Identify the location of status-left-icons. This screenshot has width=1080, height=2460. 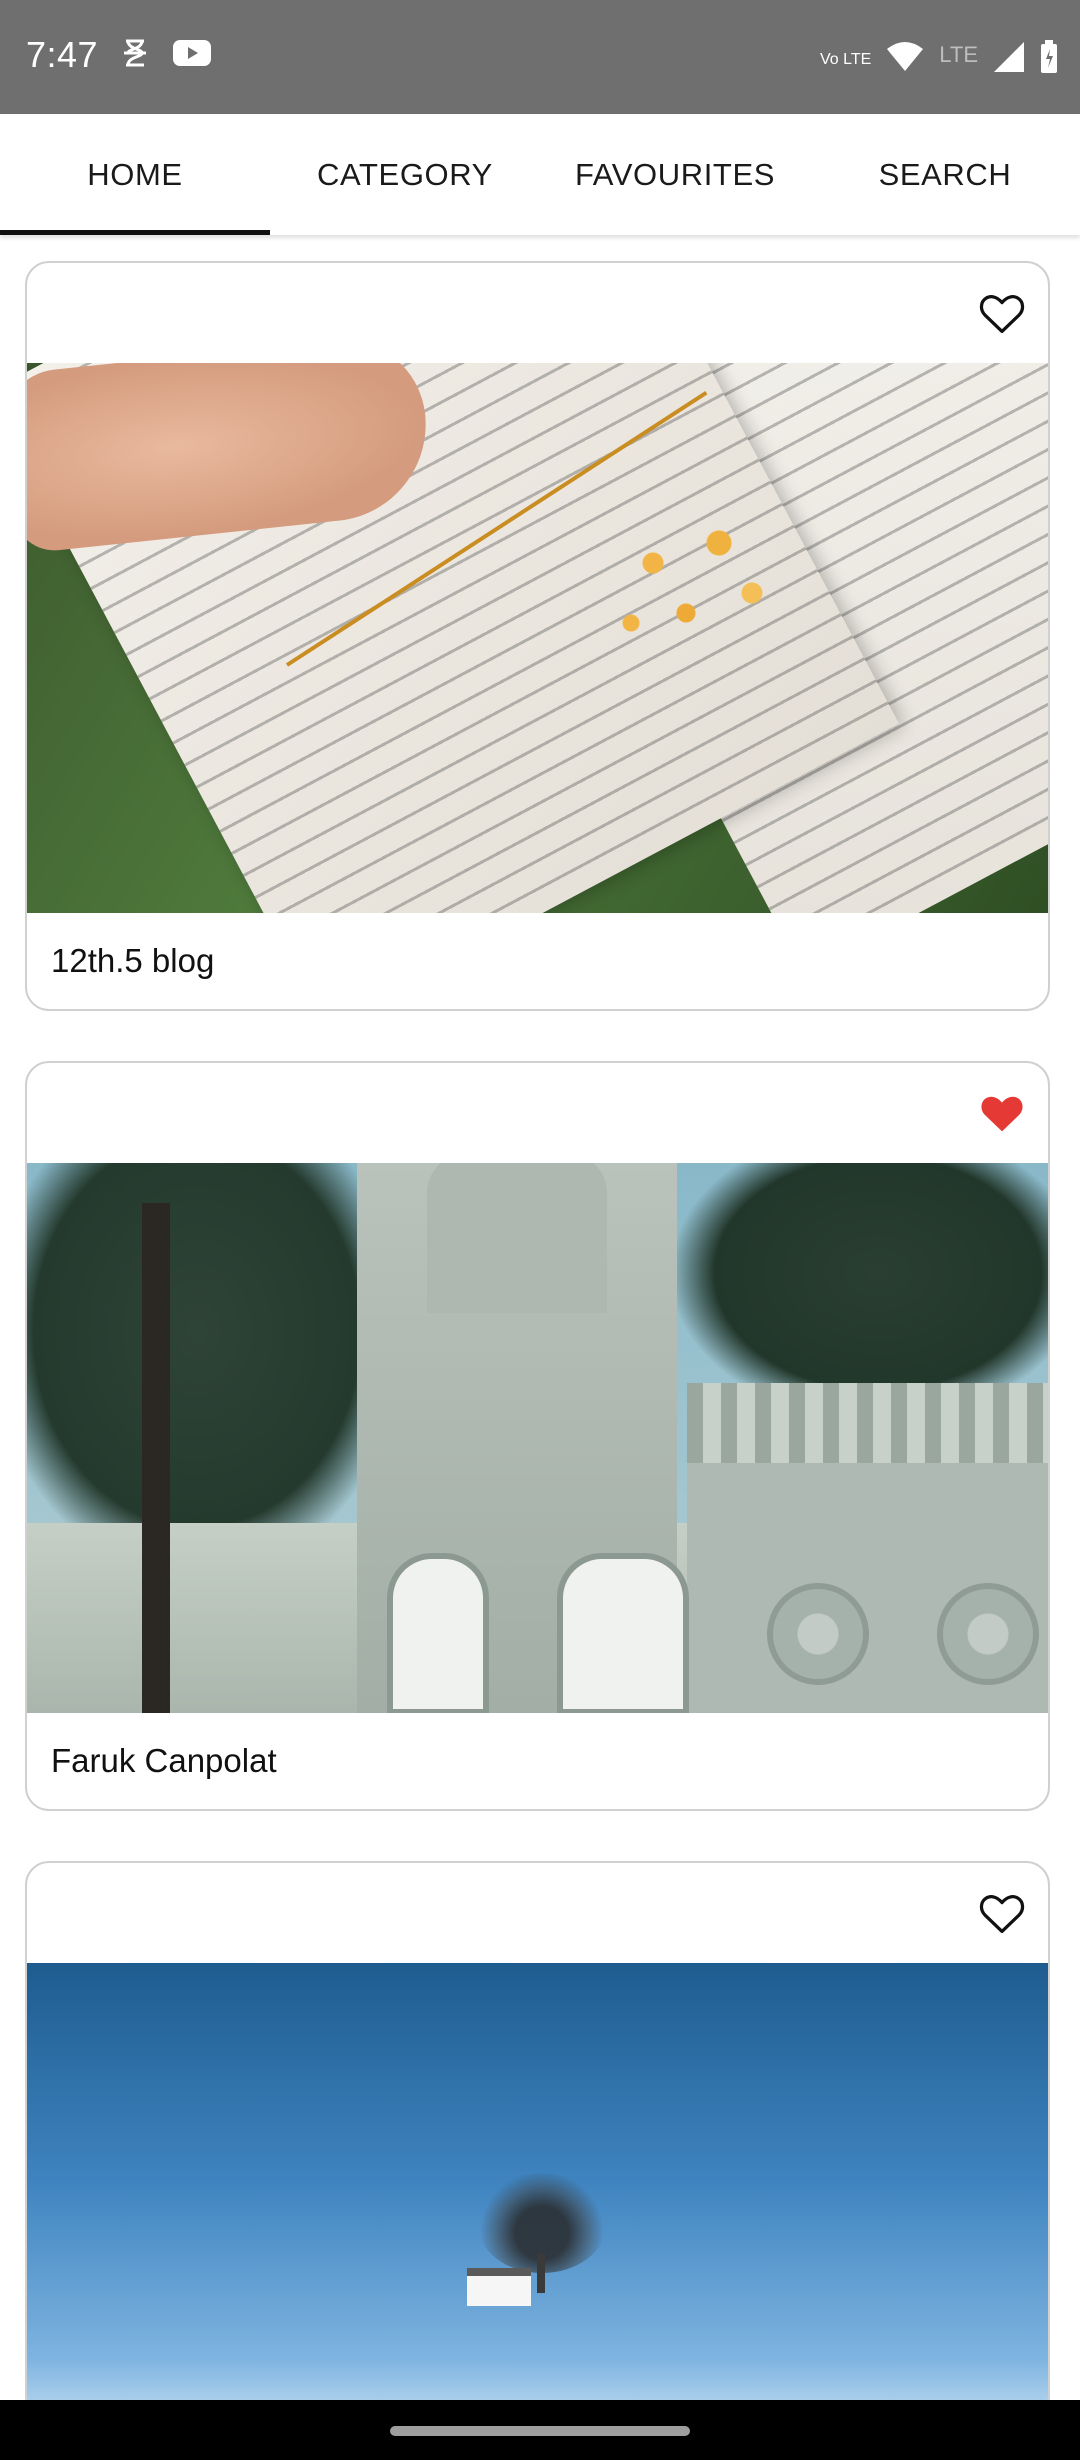
(165, 55).